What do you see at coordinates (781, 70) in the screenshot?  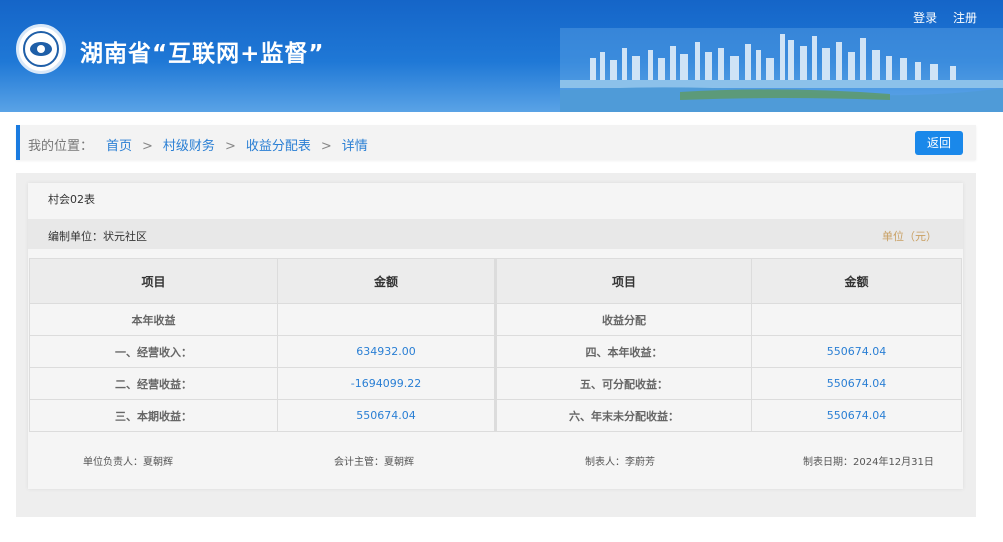 I see `city-skyline-image` at bounding box center [781, 70].